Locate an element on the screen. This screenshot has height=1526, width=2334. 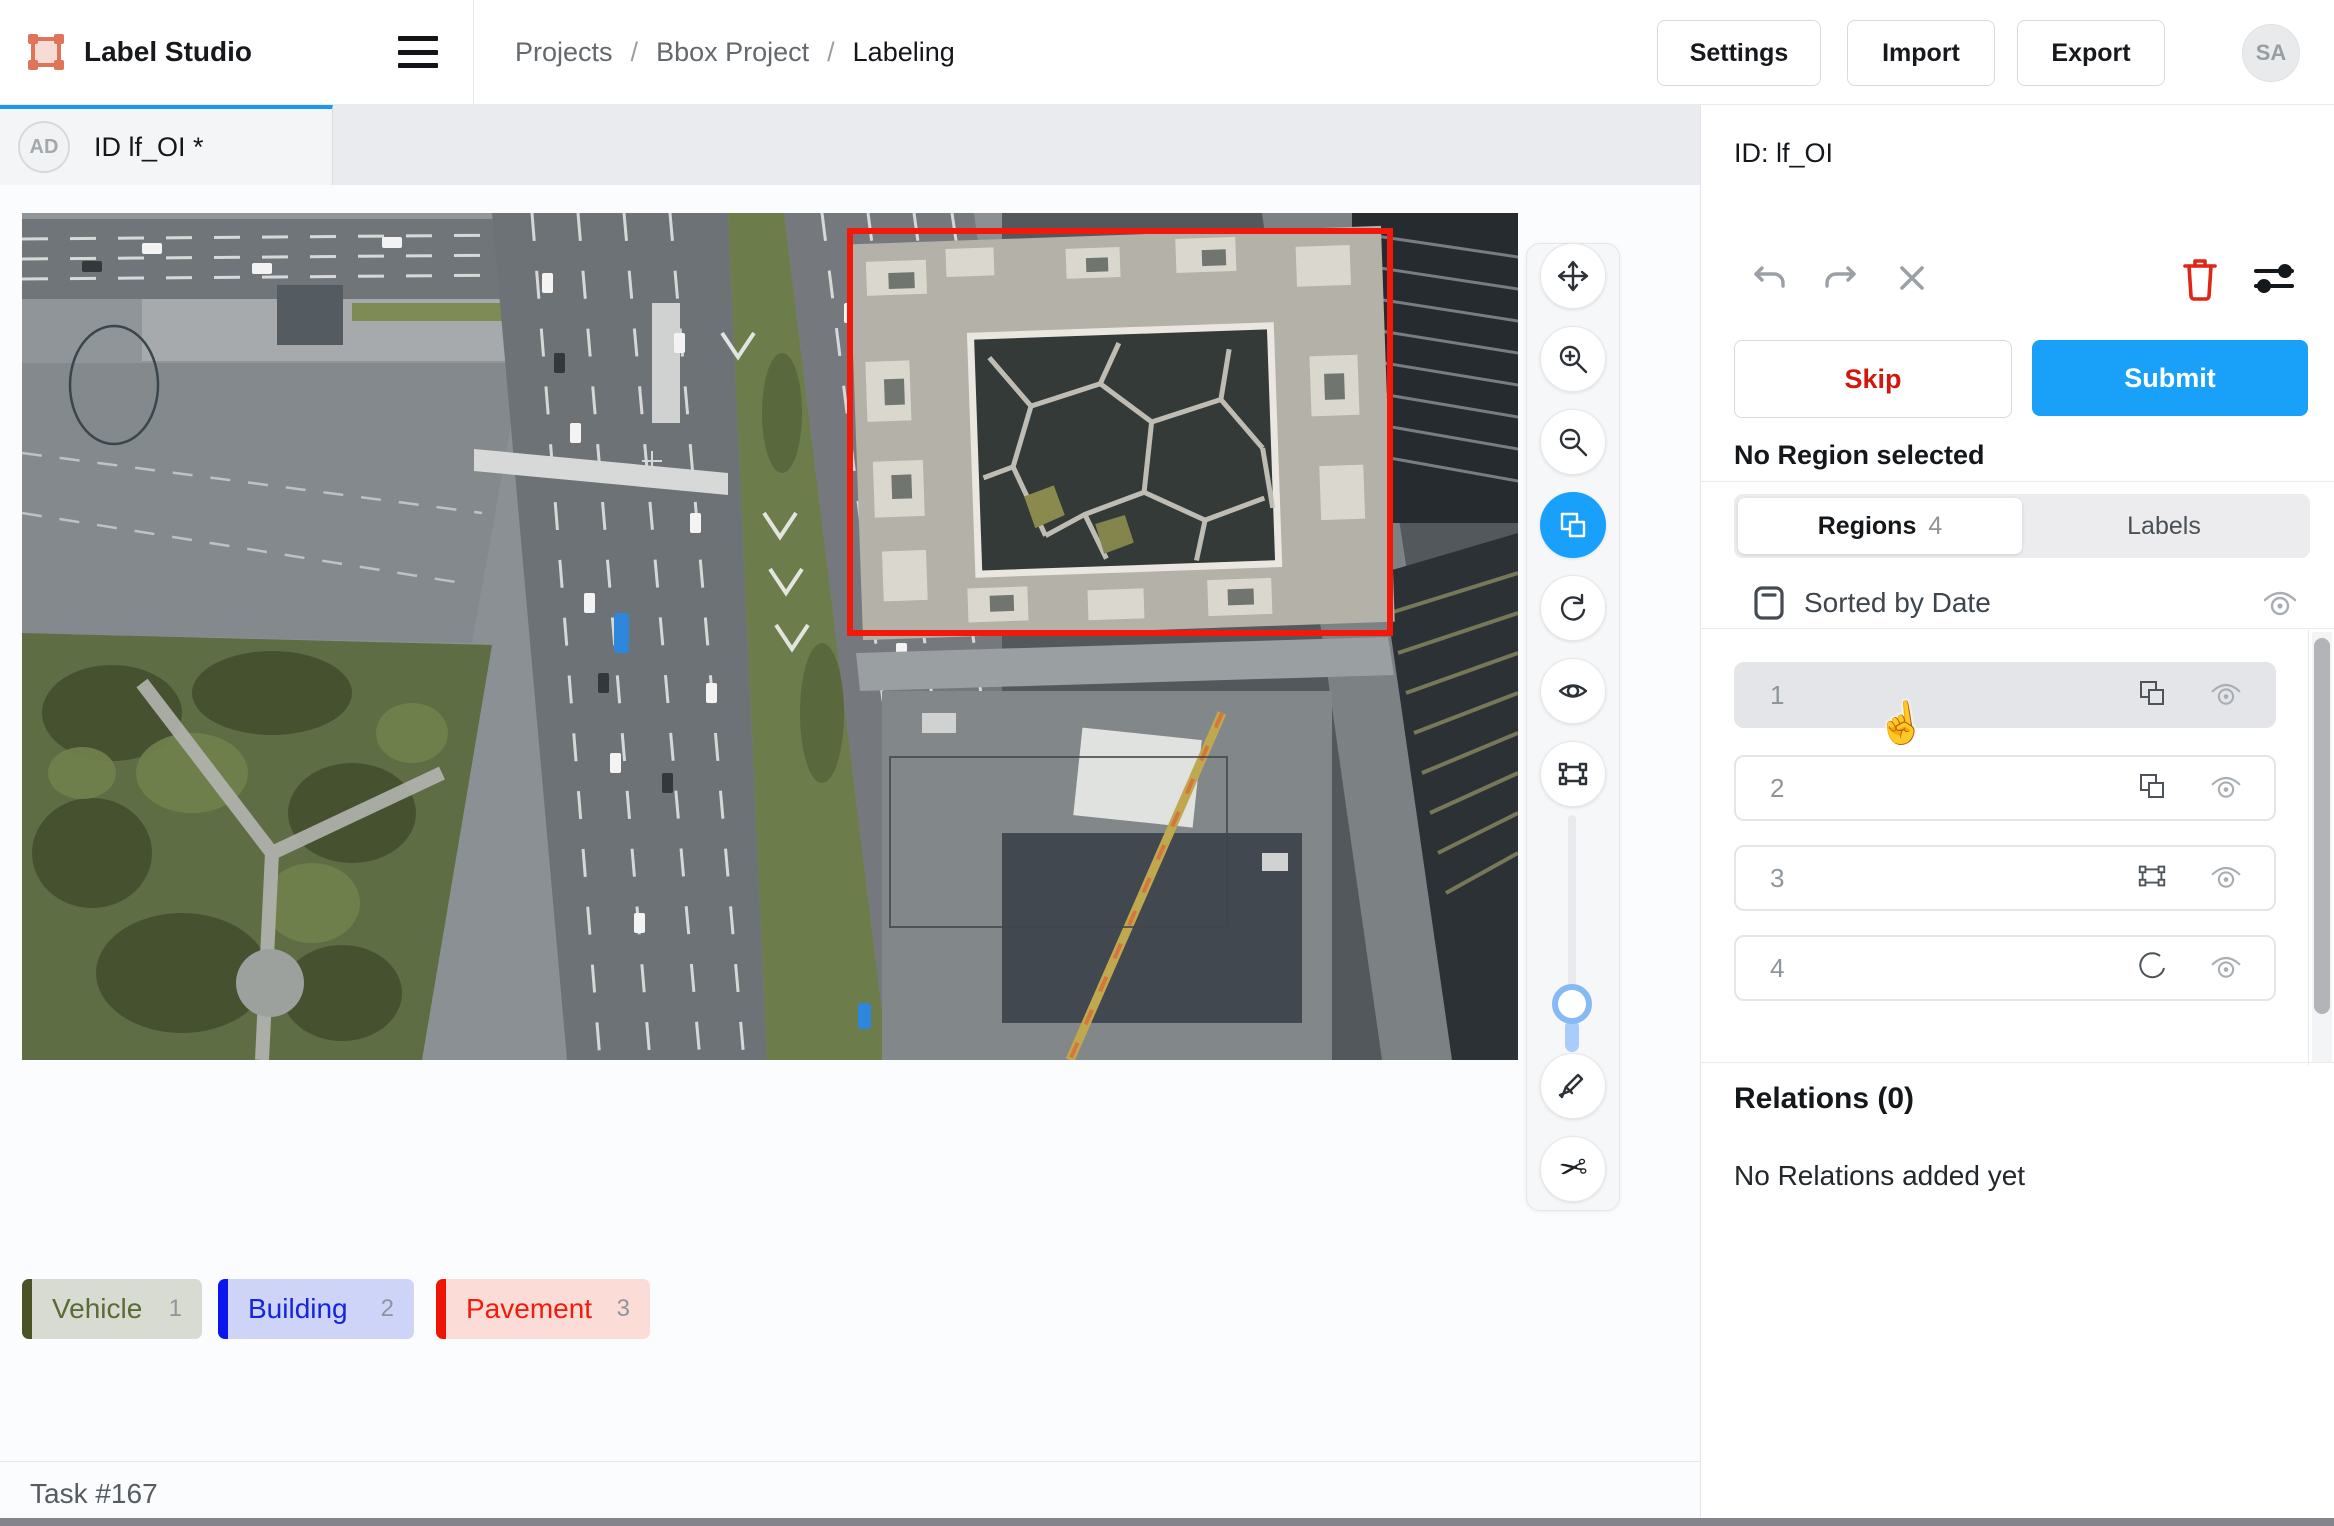
footer-divider is located at coordinates (850, 1461).